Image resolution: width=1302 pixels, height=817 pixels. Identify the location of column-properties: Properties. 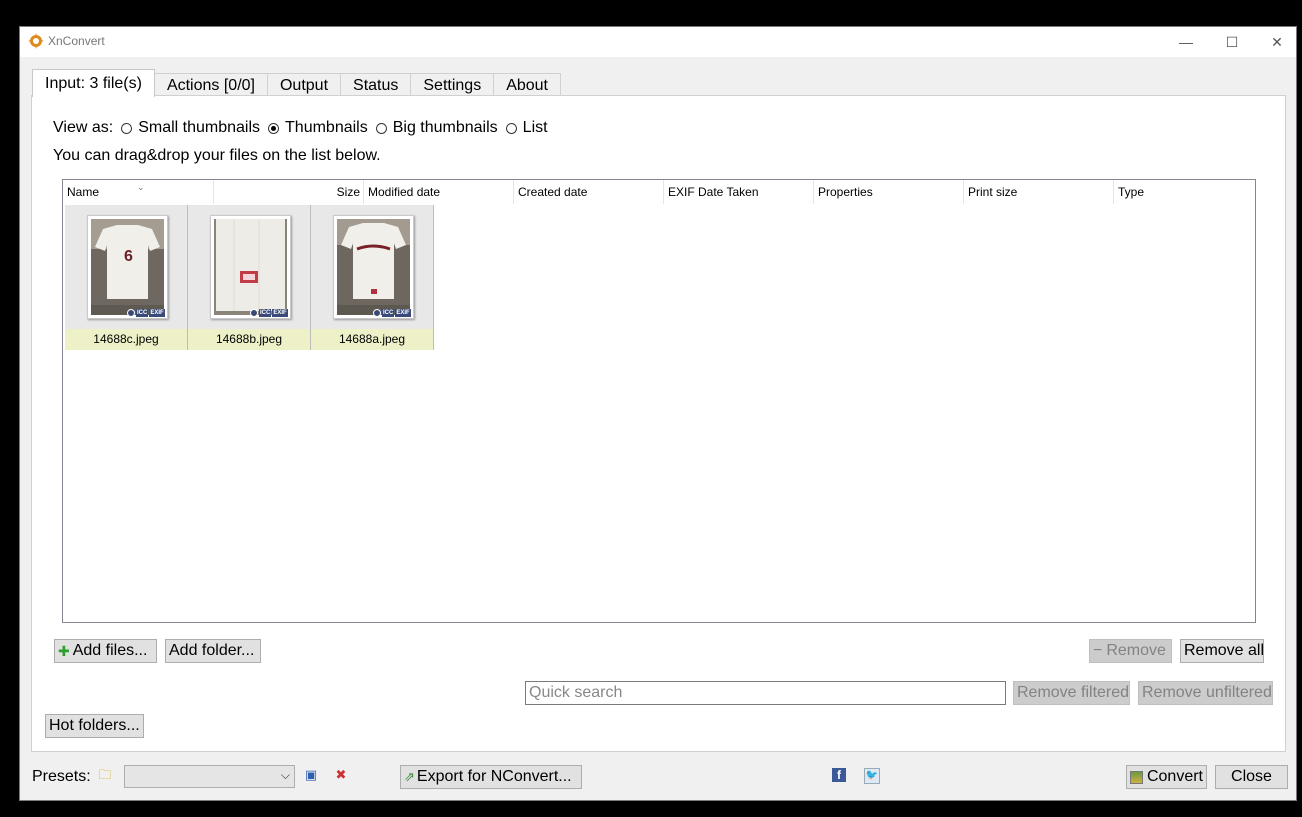
(889, 192).